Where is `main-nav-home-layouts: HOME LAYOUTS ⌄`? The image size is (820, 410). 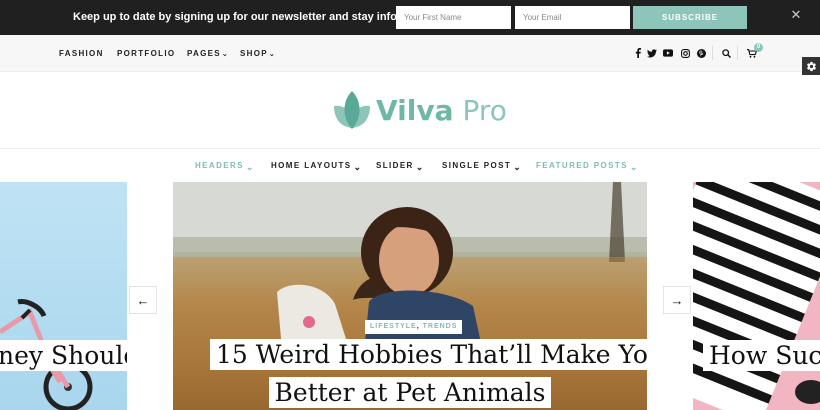
main-nav-home-layouts: HOME LAYOUTS ⌄ is located at coordinates (317, 166).